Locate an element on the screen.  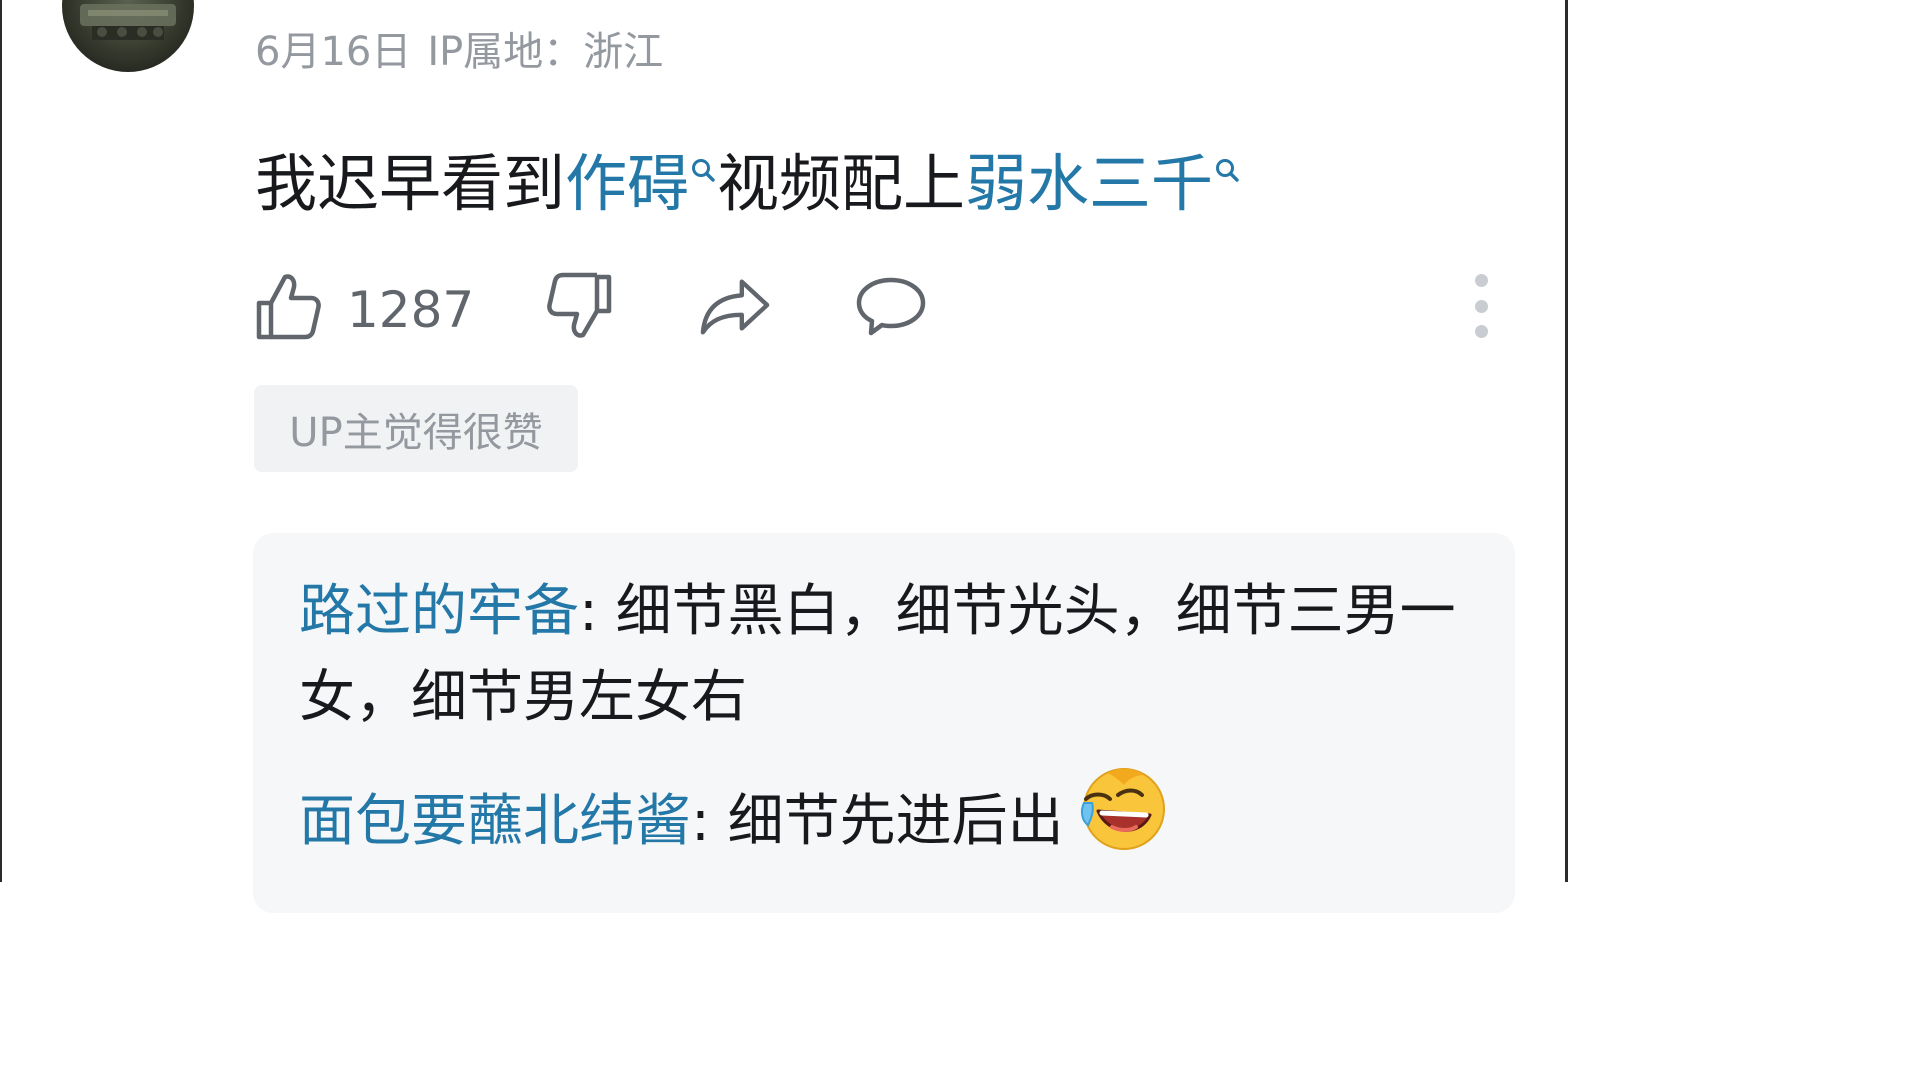
reply-item: 路过的牢备: 细节黑白，细节光头，细节三男一女，细节男左女右 is located at coordinates (884, 655).